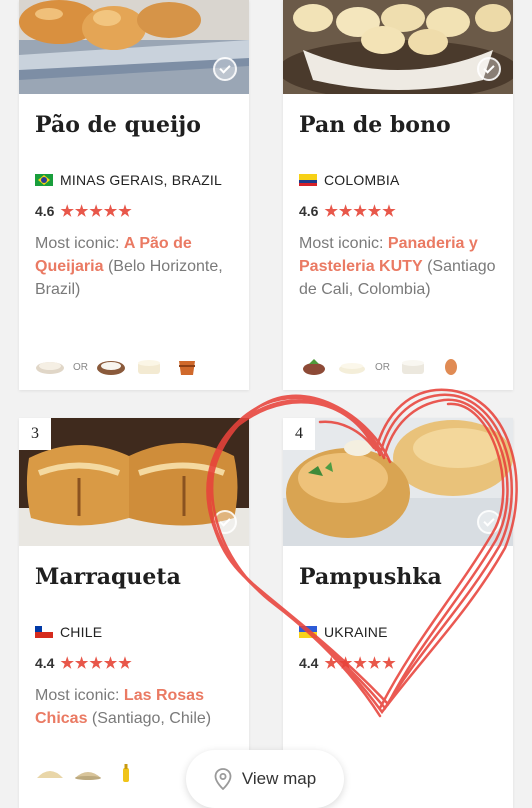 This screenshot has width=532, height=808. I want to click on ukraine-flag-icon, so click(308, 632).